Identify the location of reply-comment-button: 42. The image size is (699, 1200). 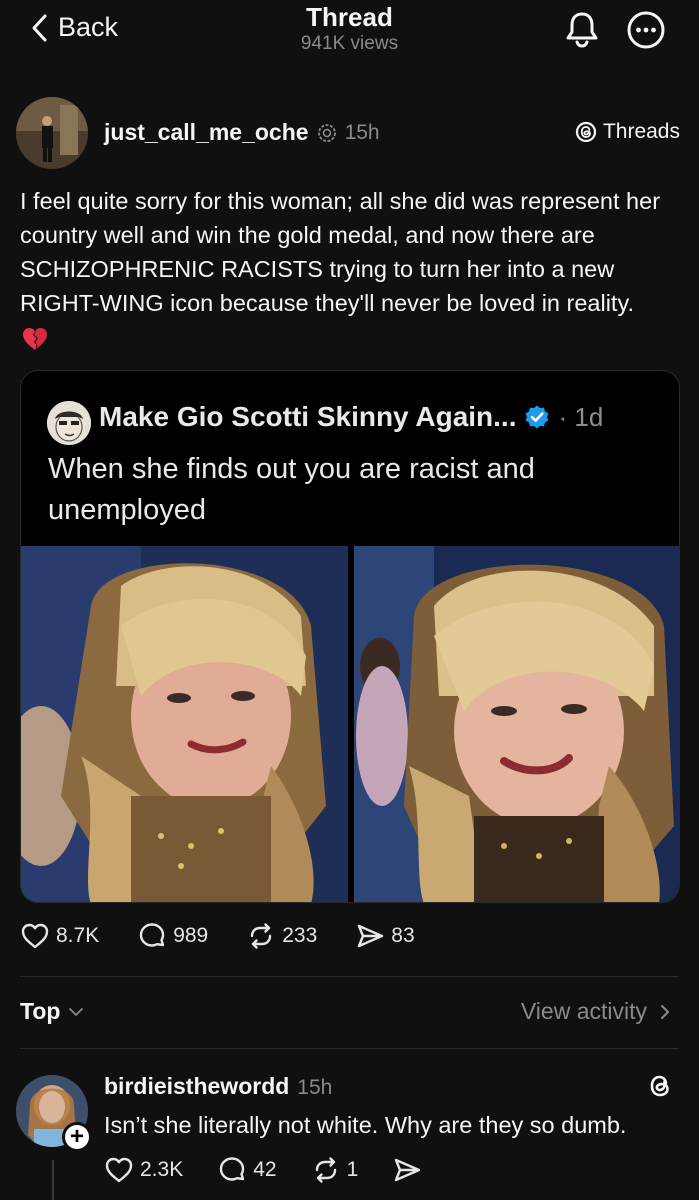
(247, 1170).